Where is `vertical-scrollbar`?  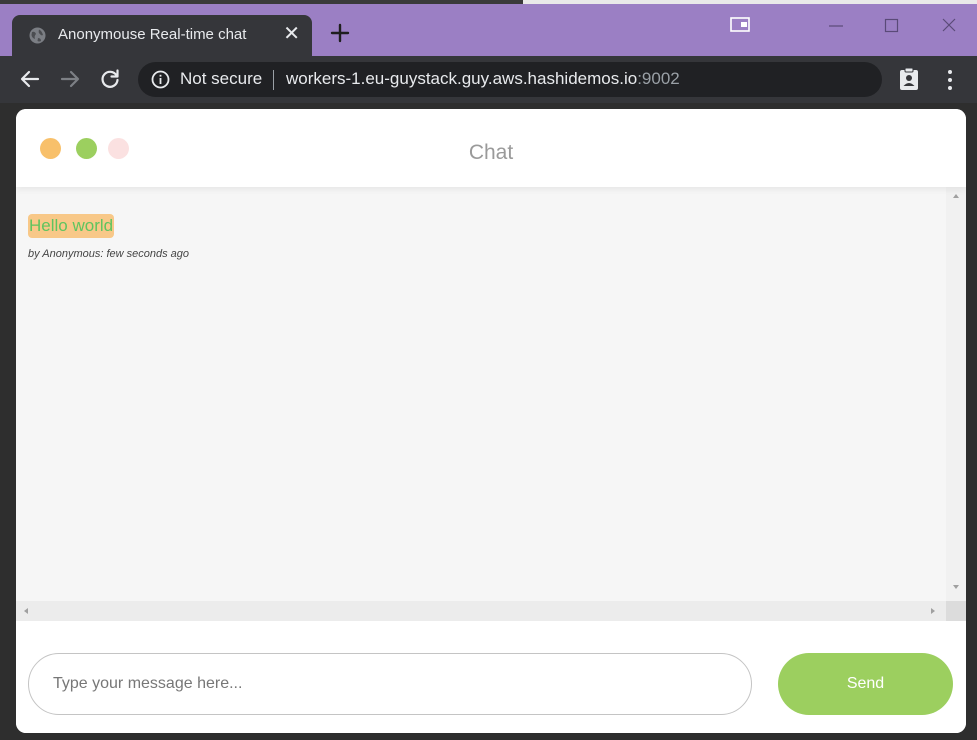
vertical-scrollbar is located at coordinates (956, 394).